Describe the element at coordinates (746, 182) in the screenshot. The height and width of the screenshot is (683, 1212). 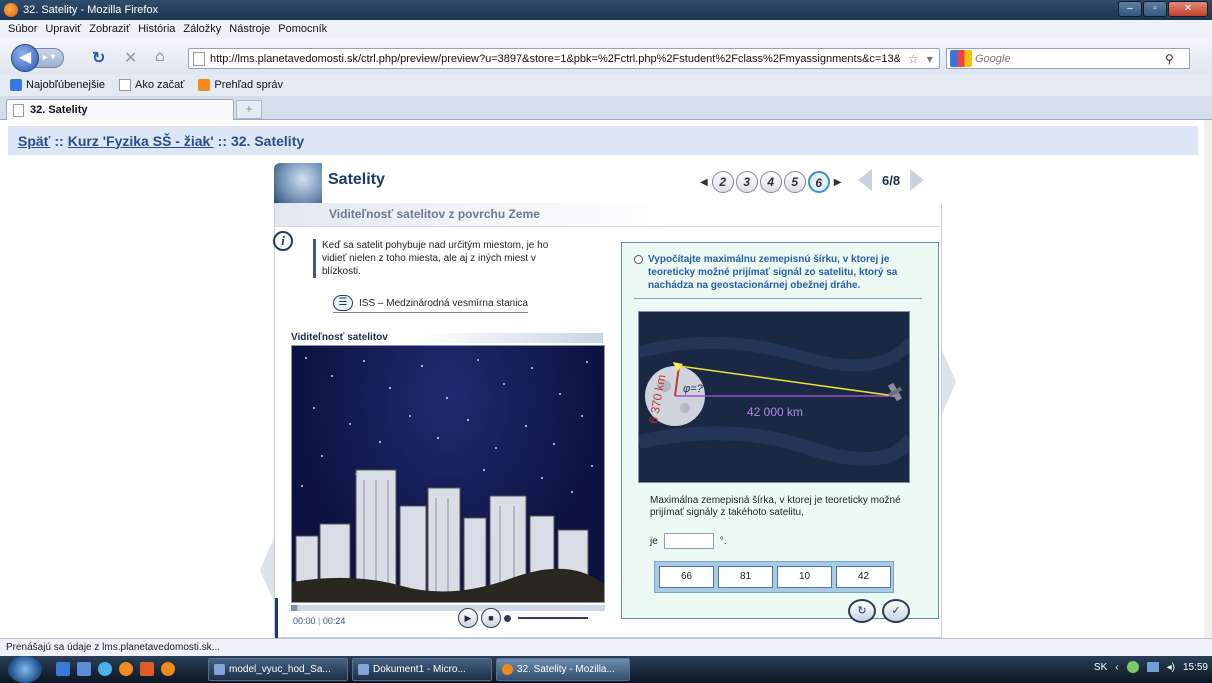
I see `pager-page-3: 3` at that location.